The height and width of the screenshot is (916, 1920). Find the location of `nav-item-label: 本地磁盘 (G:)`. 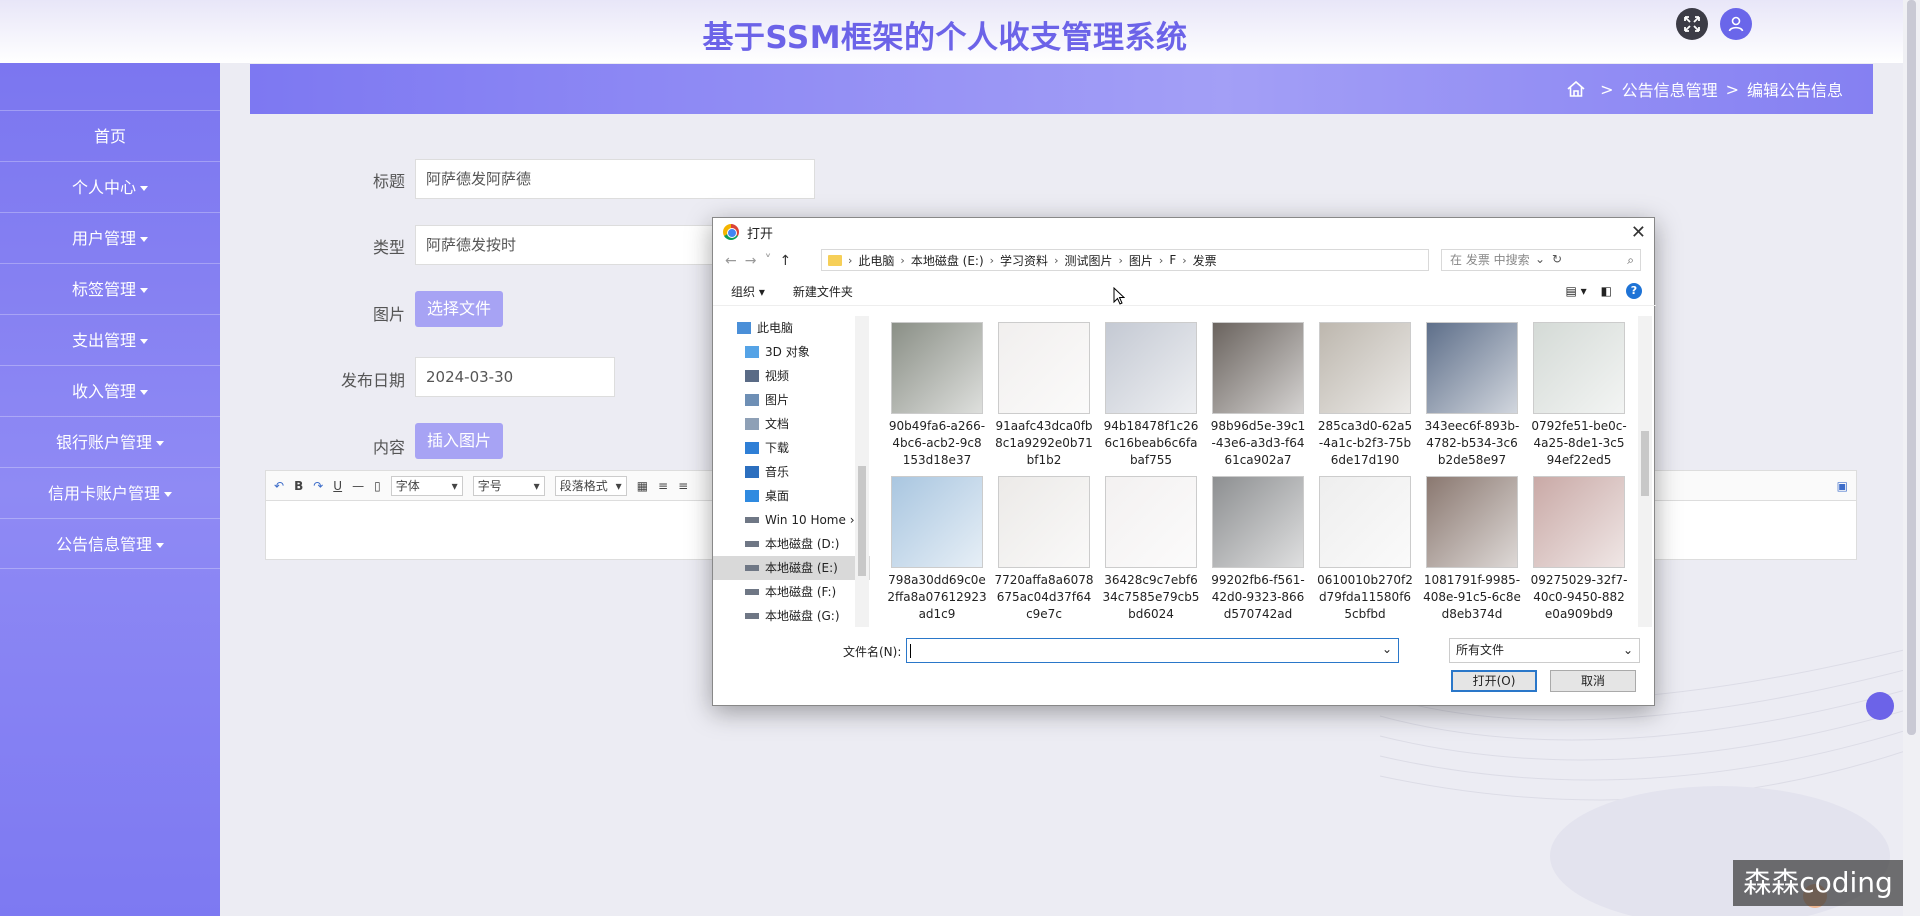

nav-item-label: 本地磁盘 (G:) is located at coordinates (802, 616).